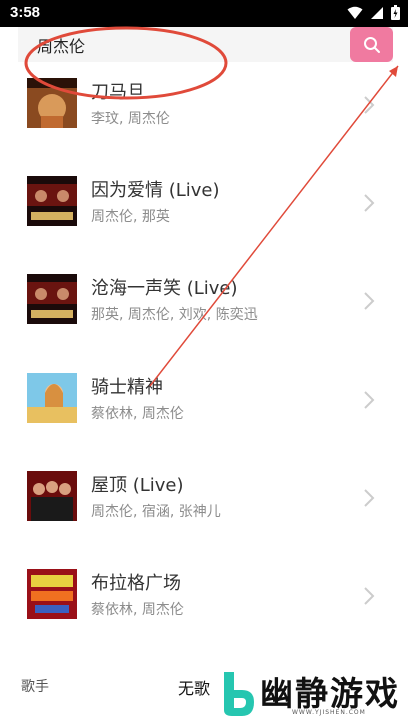 The height and width of the screenshot is (725, 408). What do you see at coordinates (377, 12) in the screenshot?
I see `signal-icon` at bounding box center [377, 12].